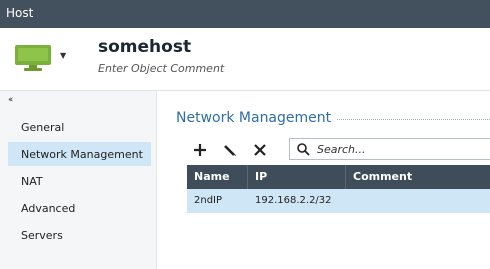 The width and height of the screenshot is (490, 269). What do you see at coordinates (303, 149) in the screenshot?
I see `search-icon` at bounding box center [303, 149].